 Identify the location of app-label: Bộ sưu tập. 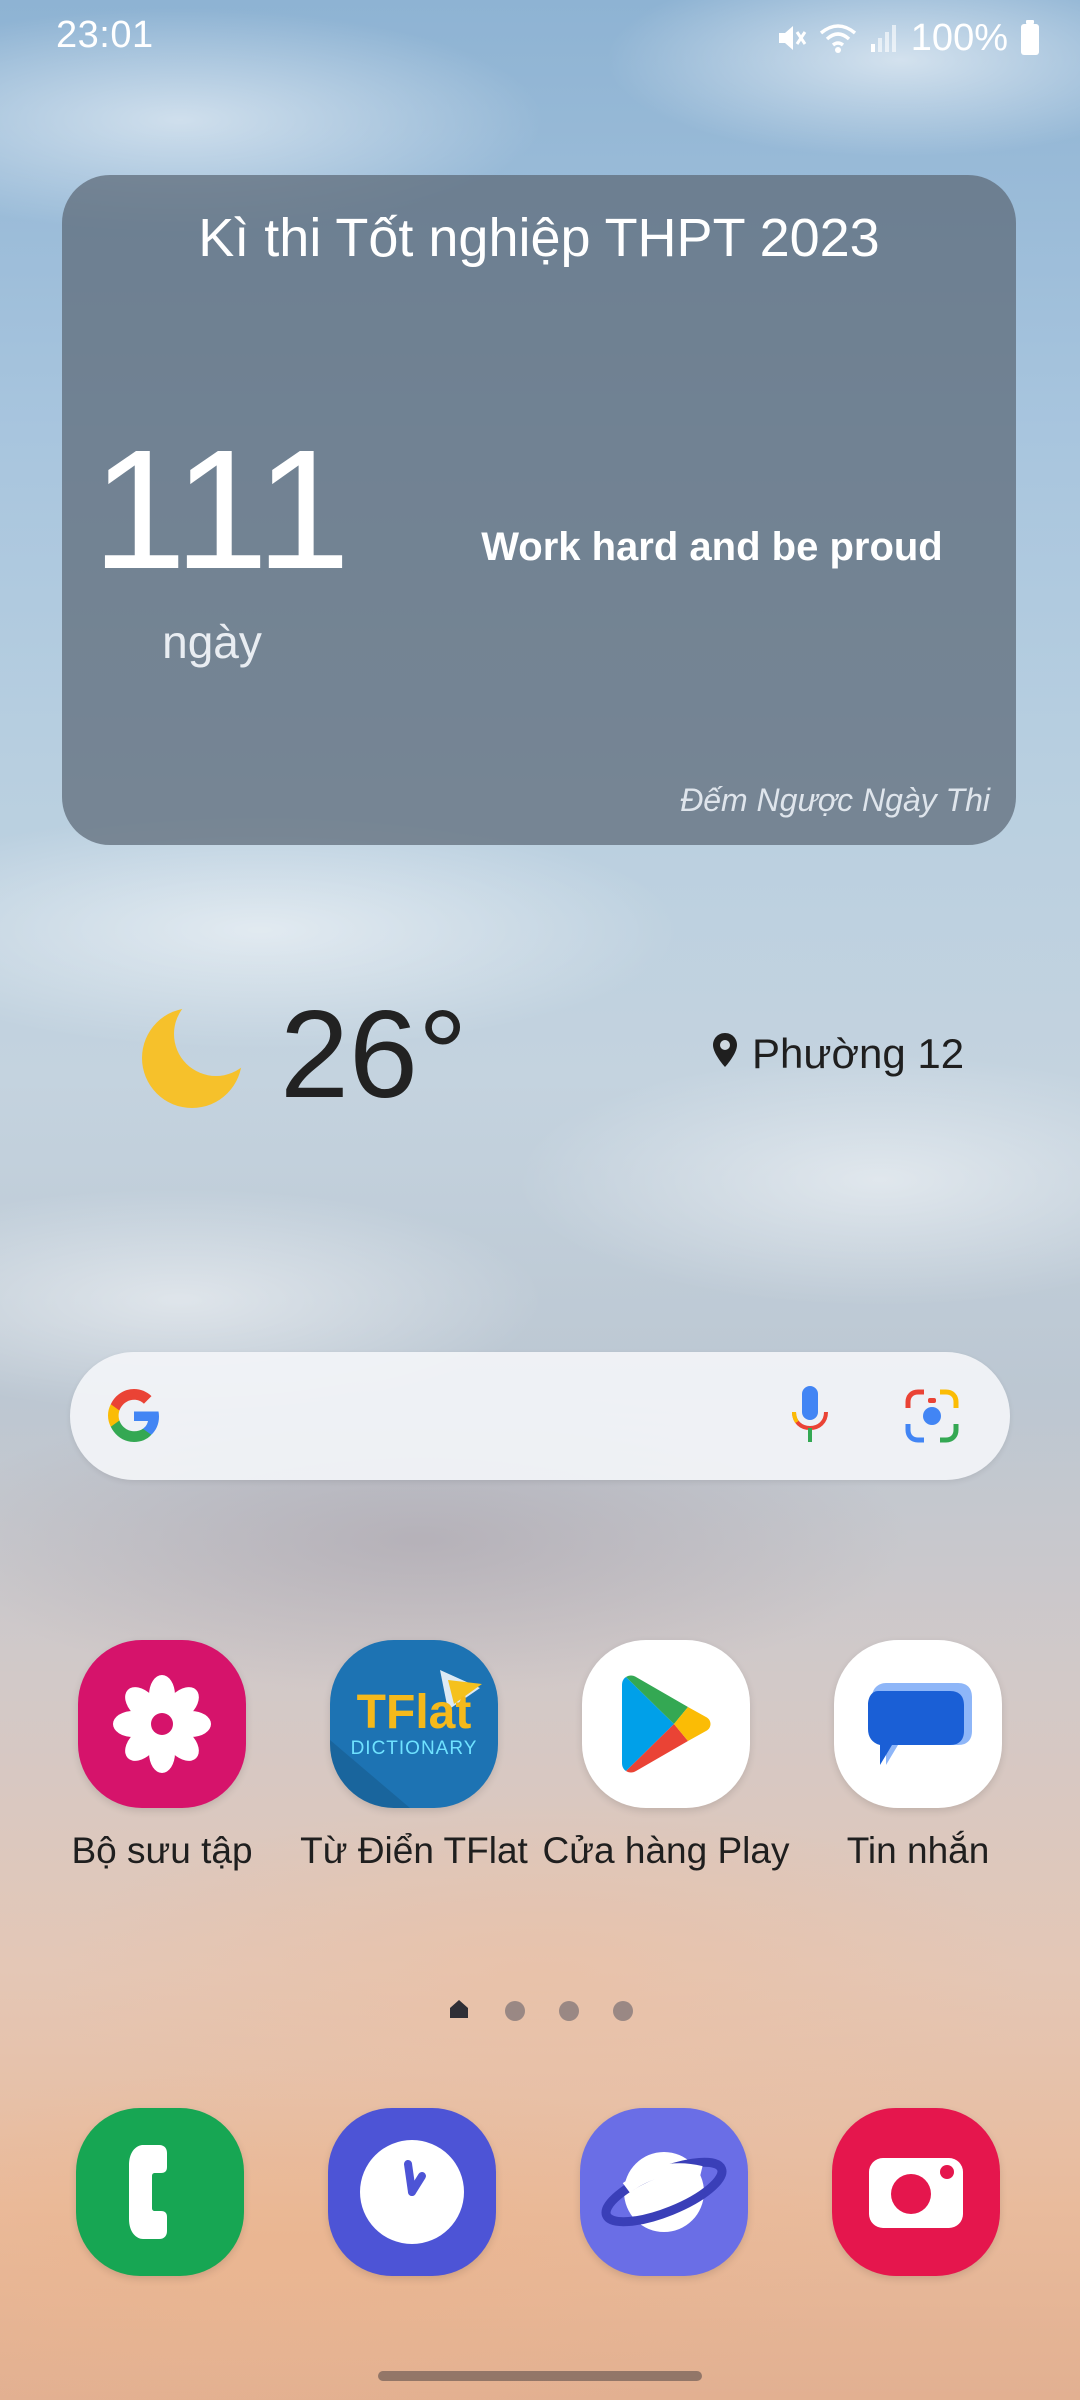
(162, 1850).